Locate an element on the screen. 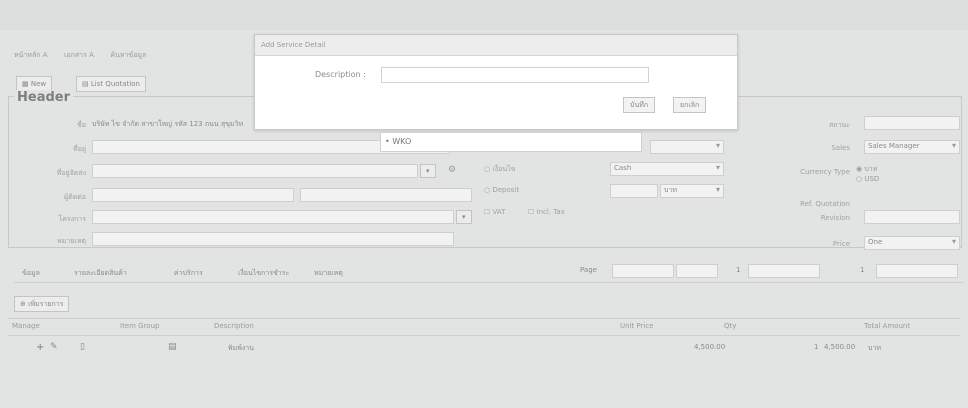  plus-circle-icon: ⊕ is located at coordinates (24, 304).